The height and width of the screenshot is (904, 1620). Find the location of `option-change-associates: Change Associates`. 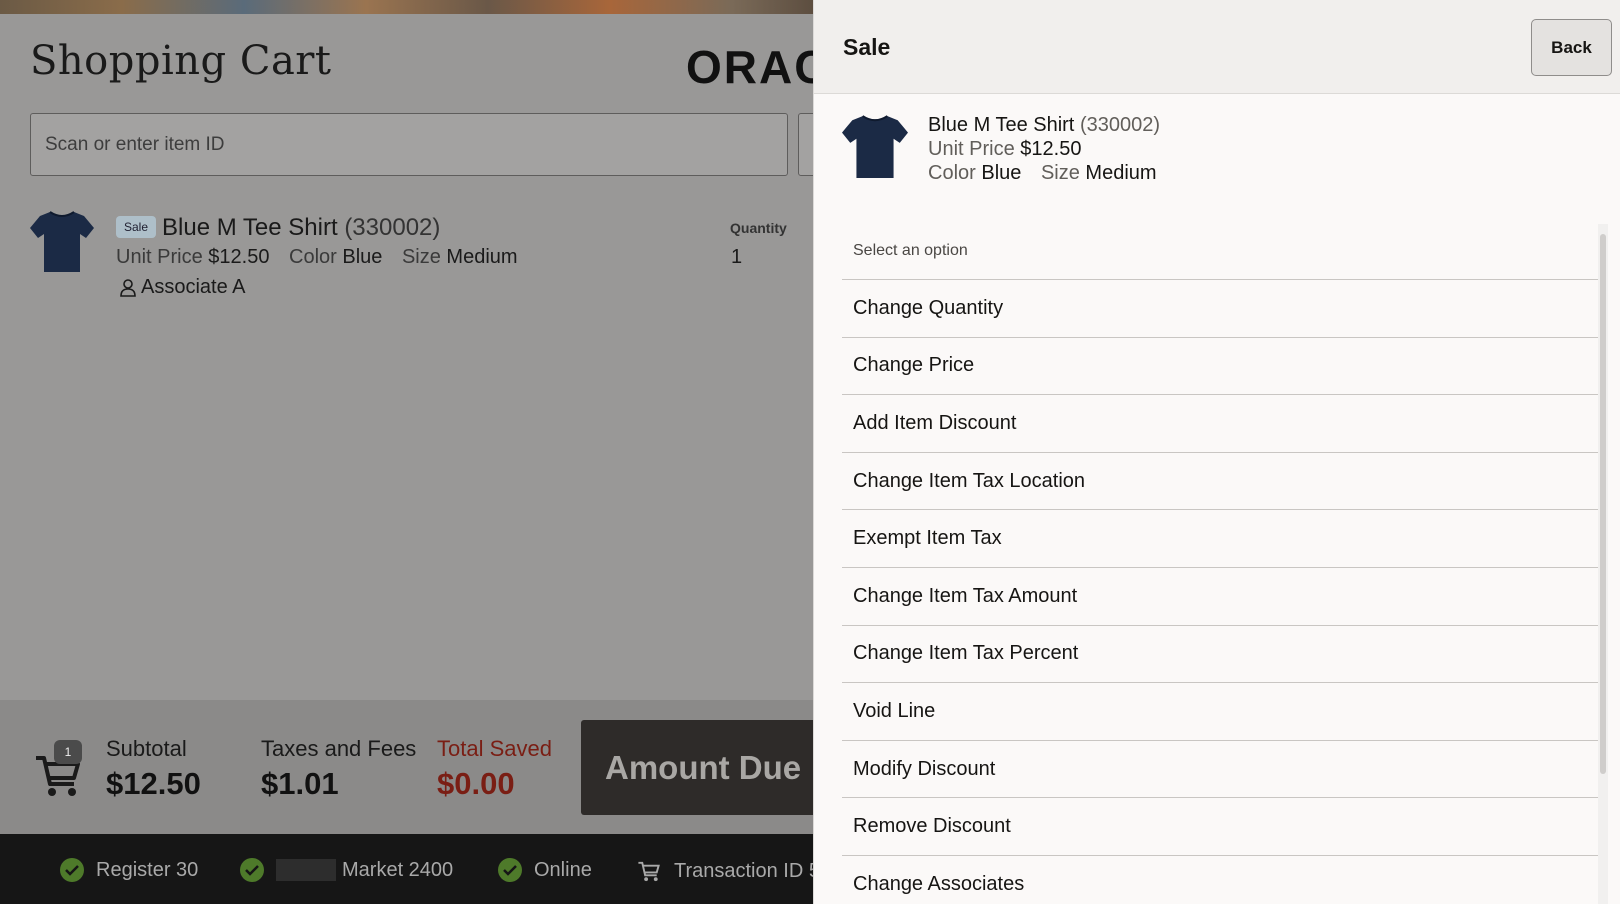

option-change-associates: Change Associates is located at coordinates (1224, 880).